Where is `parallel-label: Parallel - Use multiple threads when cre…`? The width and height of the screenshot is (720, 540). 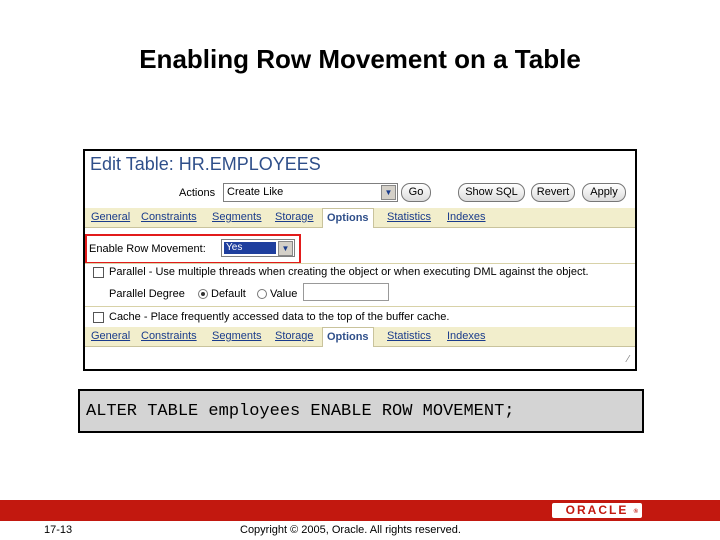
parallel-label: Parallel - Use multiple threads when cre… is located at coordinates (349, 272).